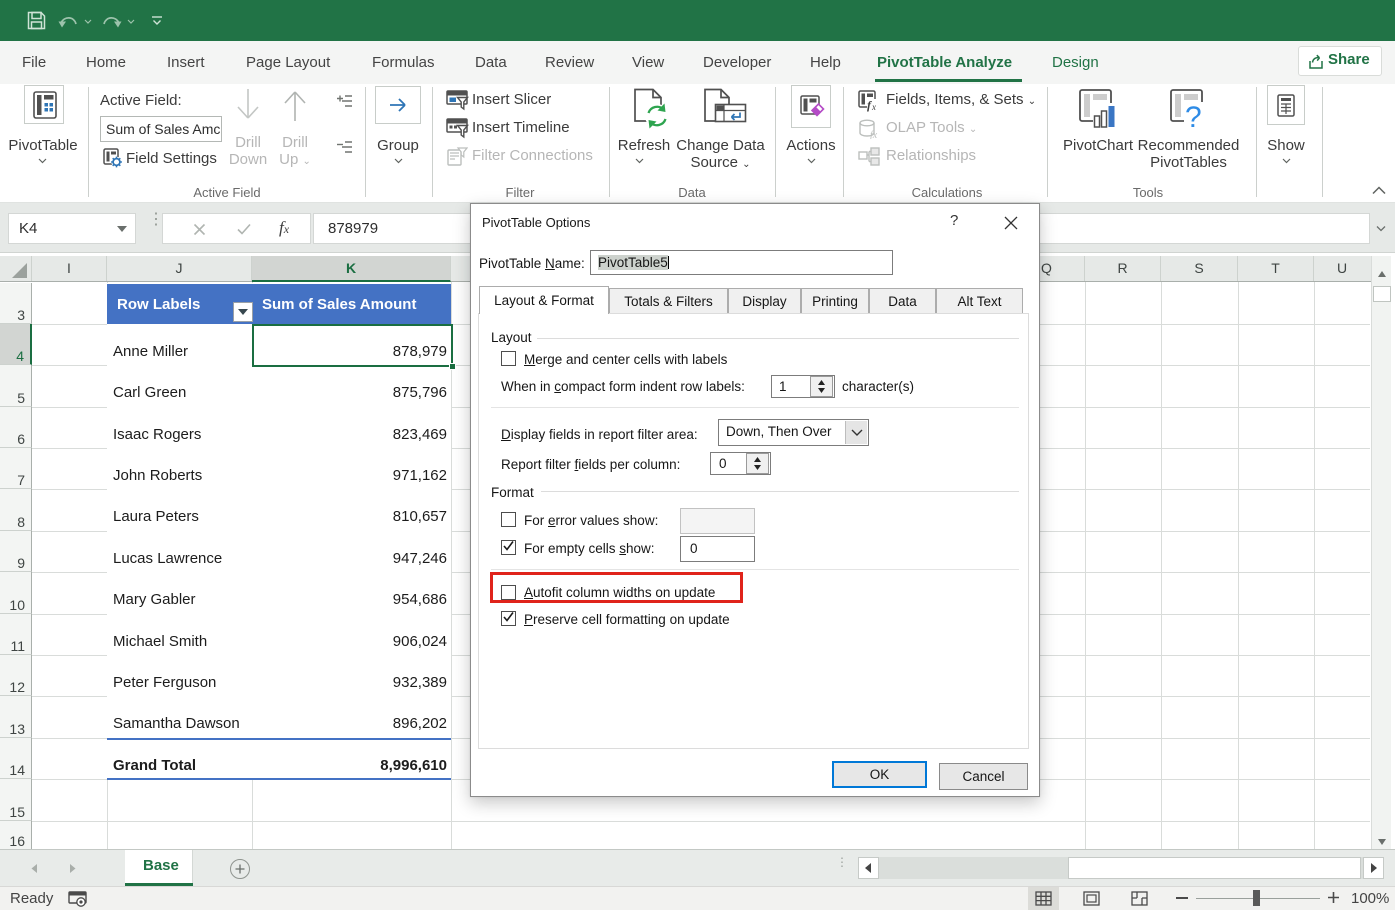  What do you see at coordinates (873, 107) in the screenshot?
I see `svg-text: x` at bounding box center [873, 107].